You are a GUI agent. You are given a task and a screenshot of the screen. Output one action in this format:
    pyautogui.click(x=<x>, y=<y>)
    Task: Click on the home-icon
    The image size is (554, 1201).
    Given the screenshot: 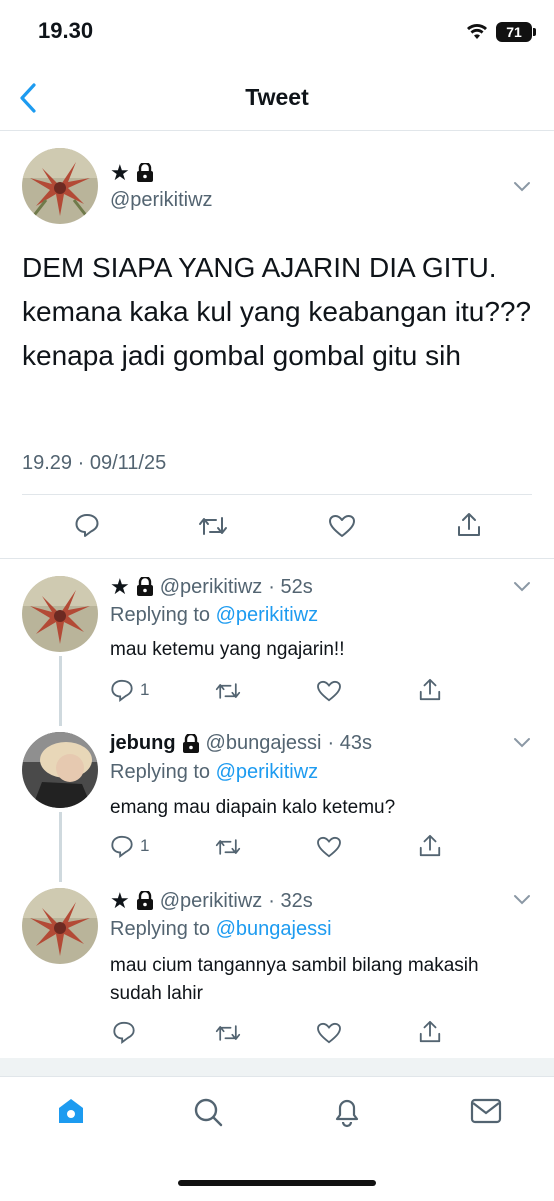 What is the action you would take?
    pyautogui.click(x=71, y=1111)
    